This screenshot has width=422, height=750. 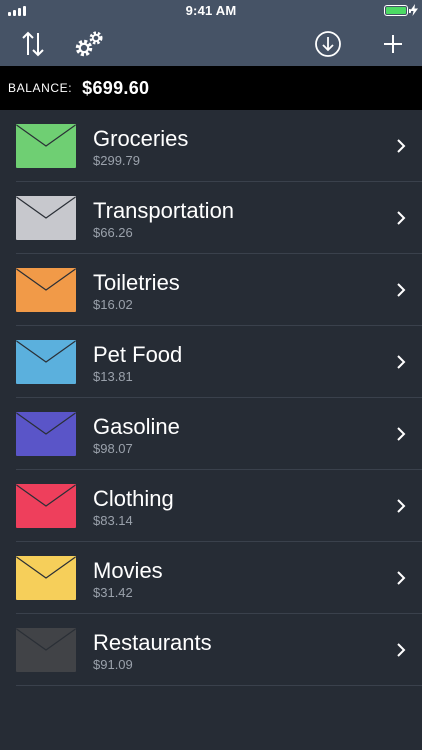 I want to click on status-time: 9:41 AM, so click(x=211, y=10).